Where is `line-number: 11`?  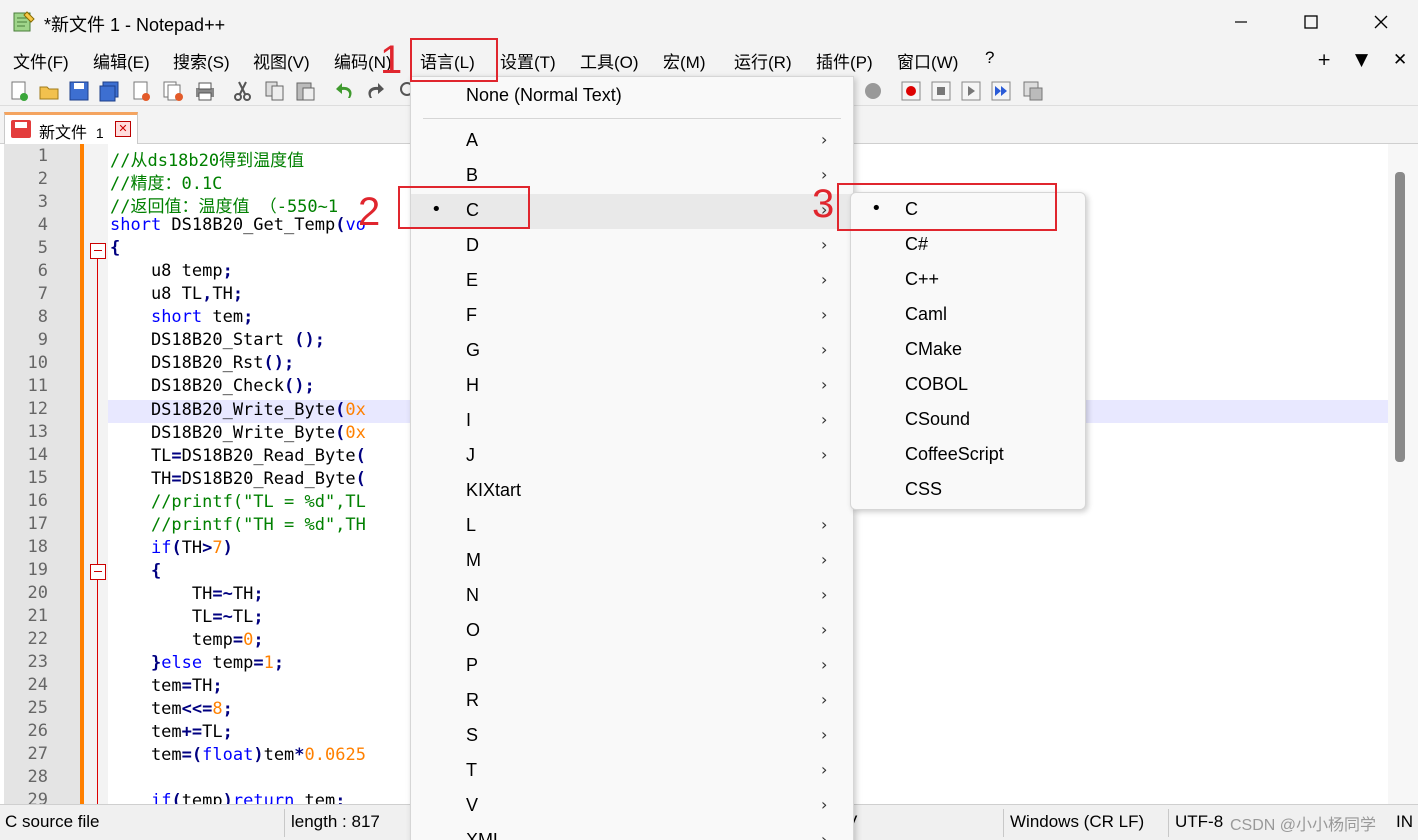
line-number: 11 is located at coordinates (37, 386).